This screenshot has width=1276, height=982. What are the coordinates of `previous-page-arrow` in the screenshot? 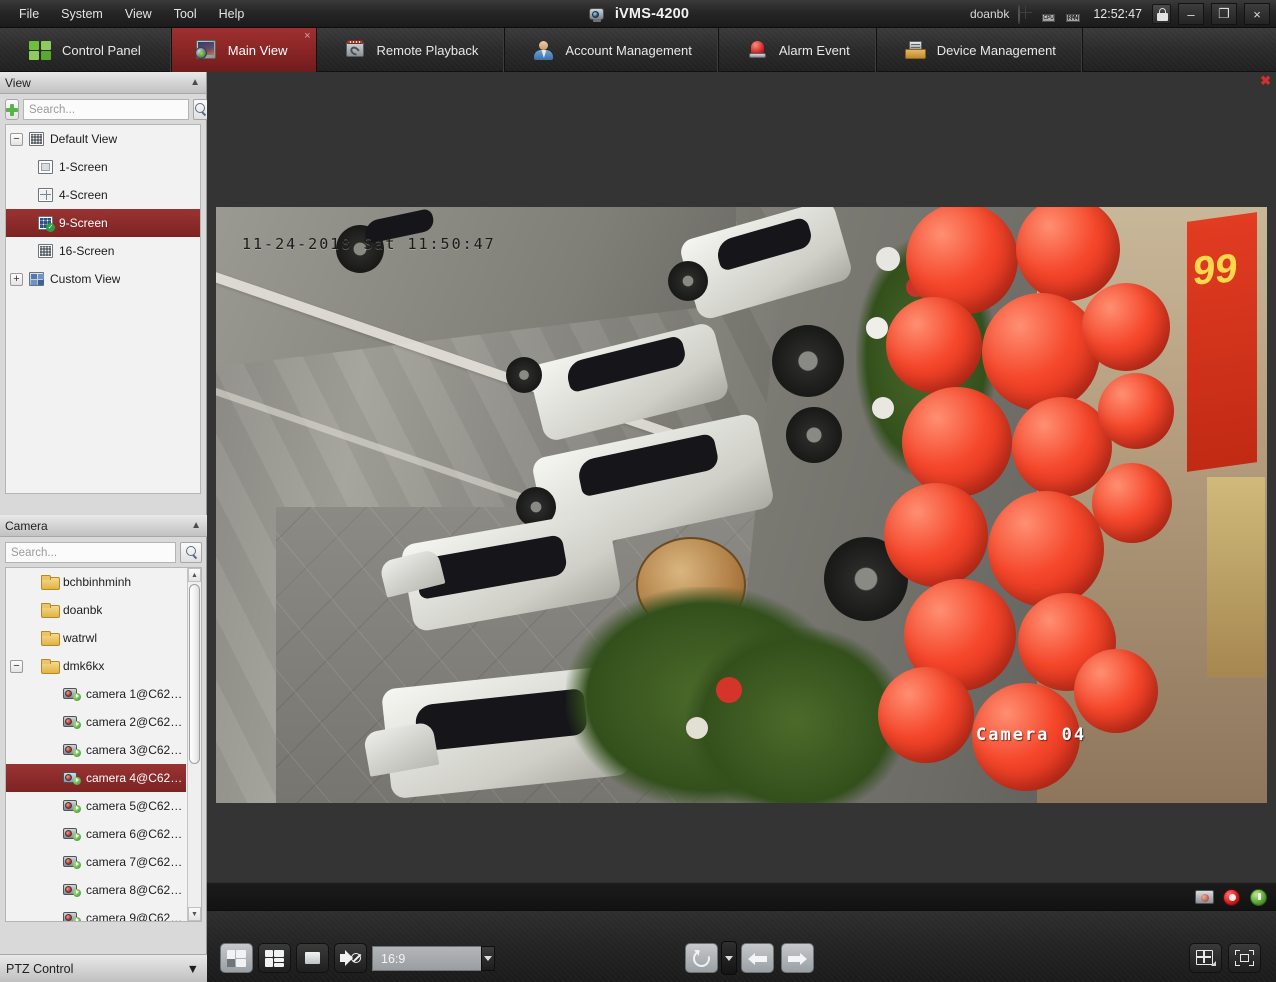 It's located at (757, 958).